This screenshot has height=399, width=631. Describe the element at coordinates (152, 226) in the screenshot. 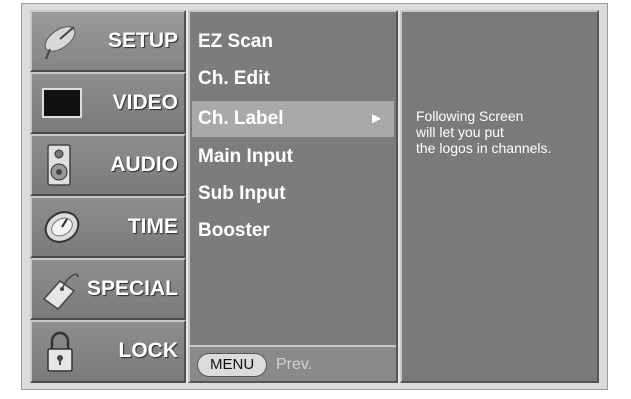

I see `tab-label: TIME` at that location.